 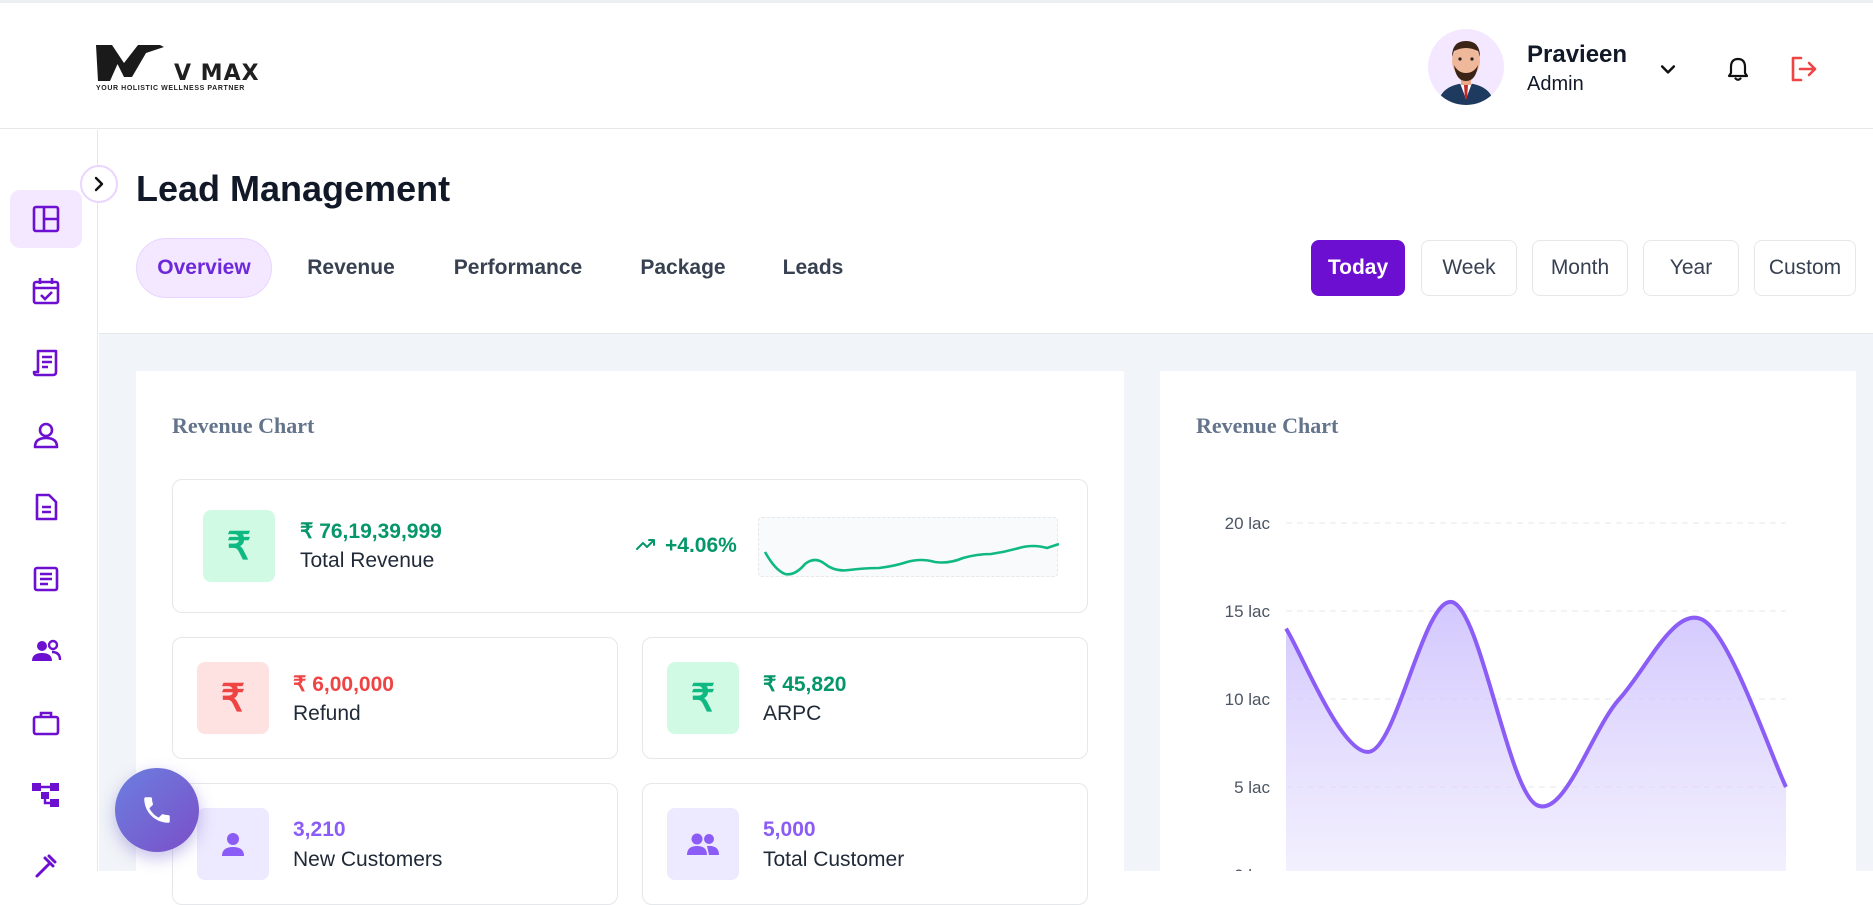 I want to click on y-tick-label: 5 lac, so click(x=1252, y=787).